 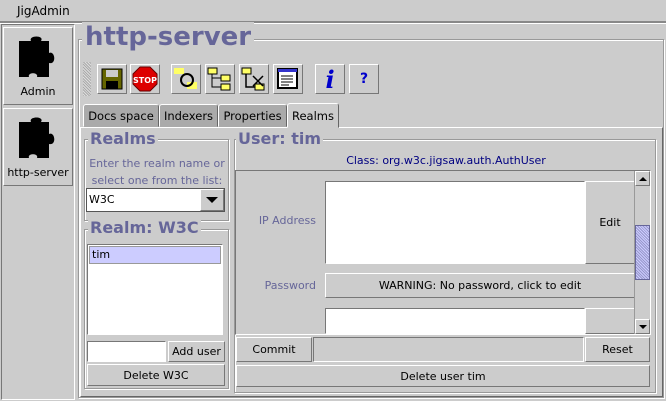 What do you see at coordinates (155, 255) in the screenshot?
I see `list-item: tim` at bounding box center [155, 255].